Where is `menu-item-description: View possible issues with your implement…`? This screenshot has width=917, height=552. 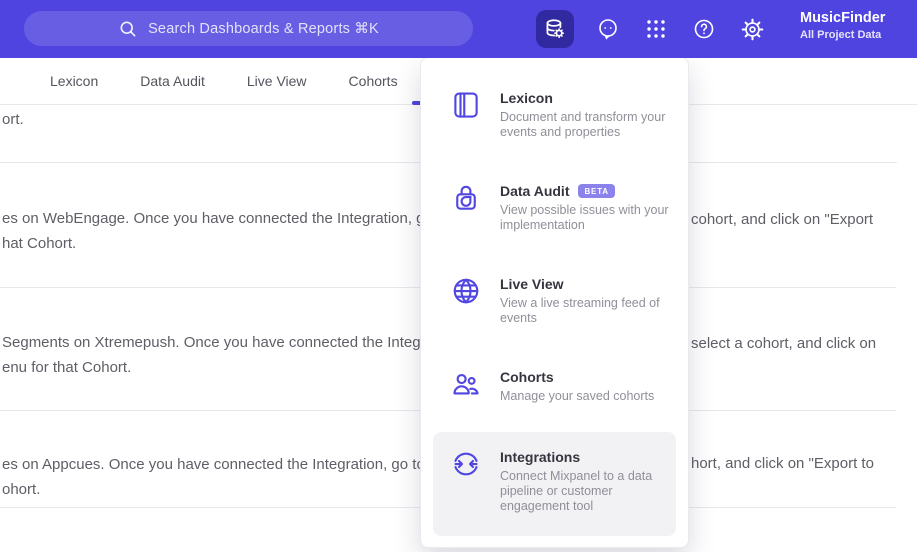 menu-item-description: View possible issues with your implement… is located at coordinates (584, 217).